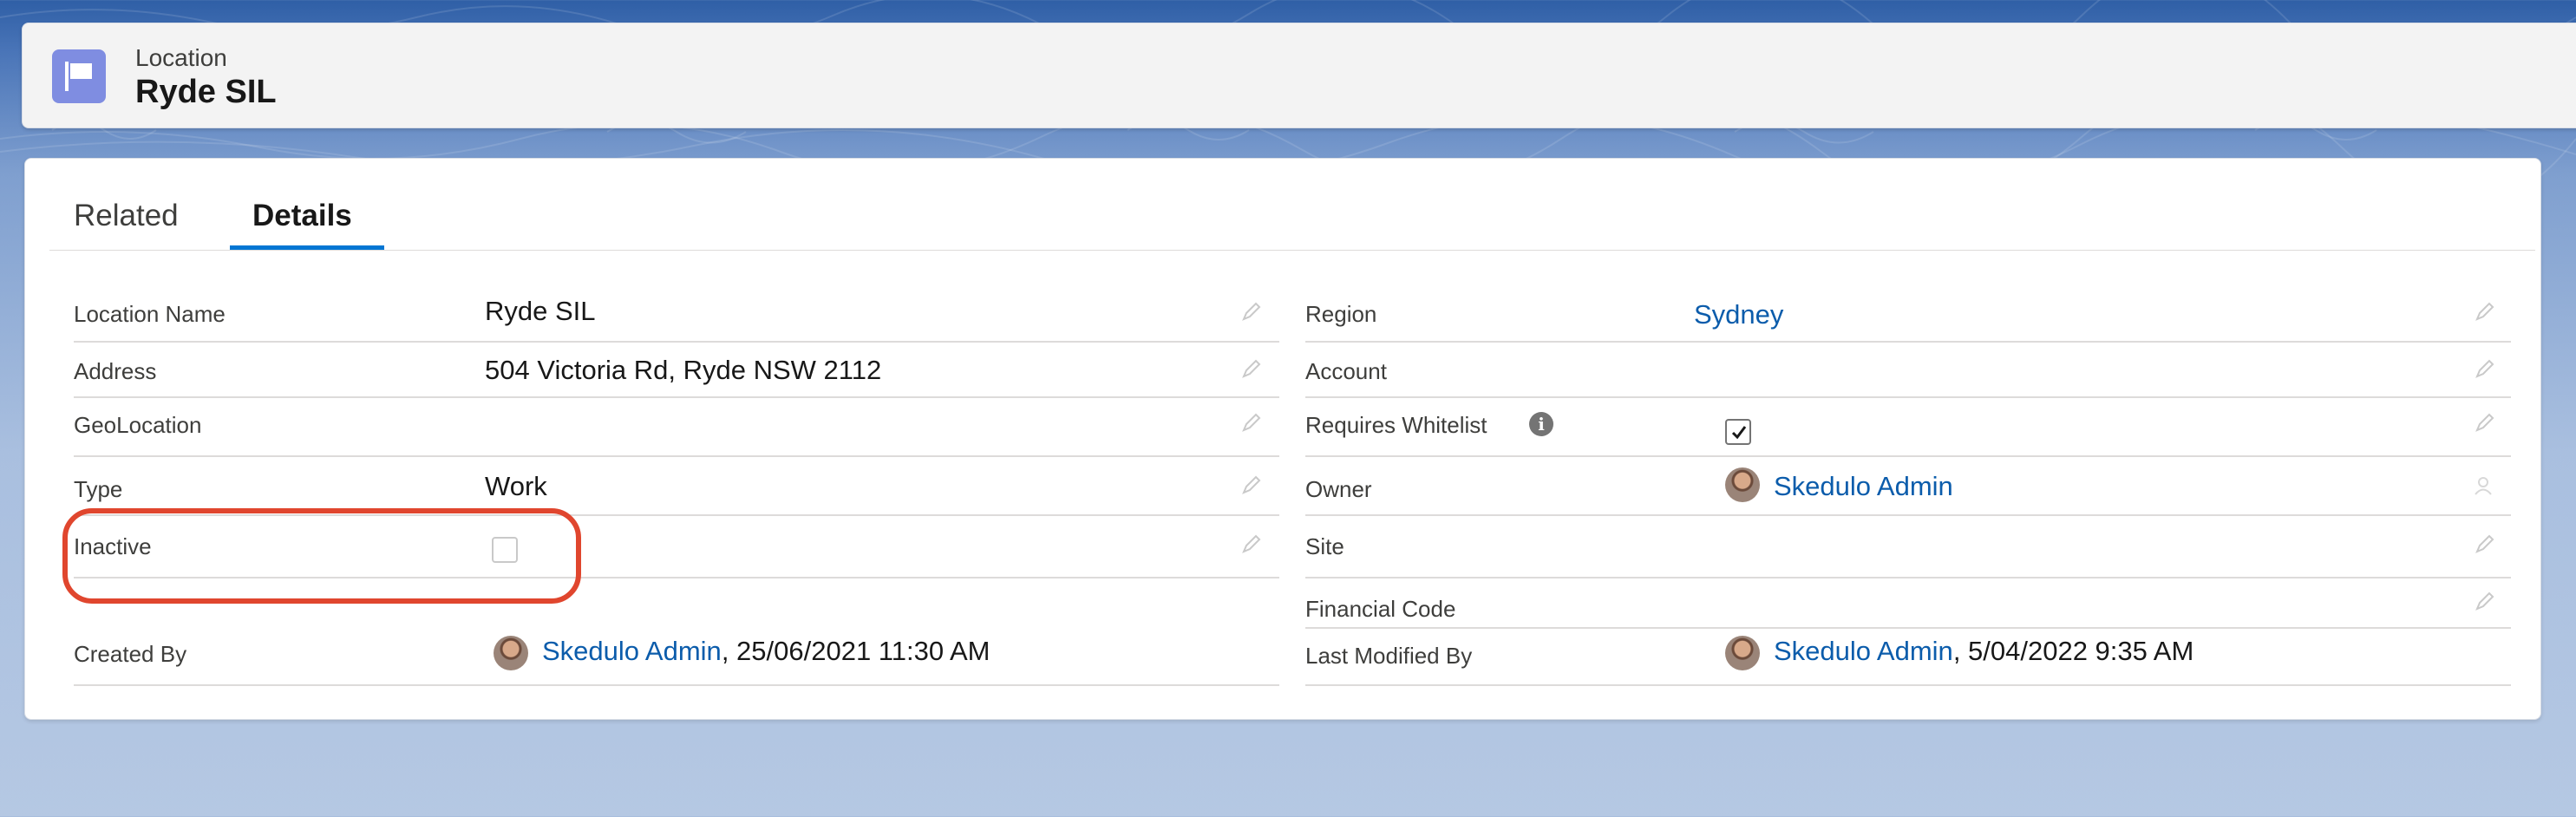  I want to click on tabs-divider, so click(1292, 251).